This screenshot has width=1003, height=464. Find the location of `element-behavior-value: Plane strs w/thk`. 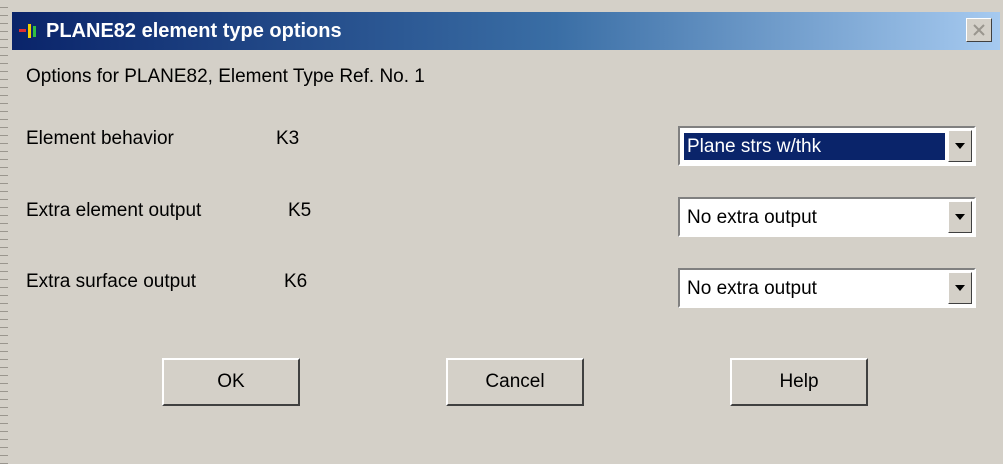

element-behavior-value: Plane strs w/thk is located at coordinates (814, 146).